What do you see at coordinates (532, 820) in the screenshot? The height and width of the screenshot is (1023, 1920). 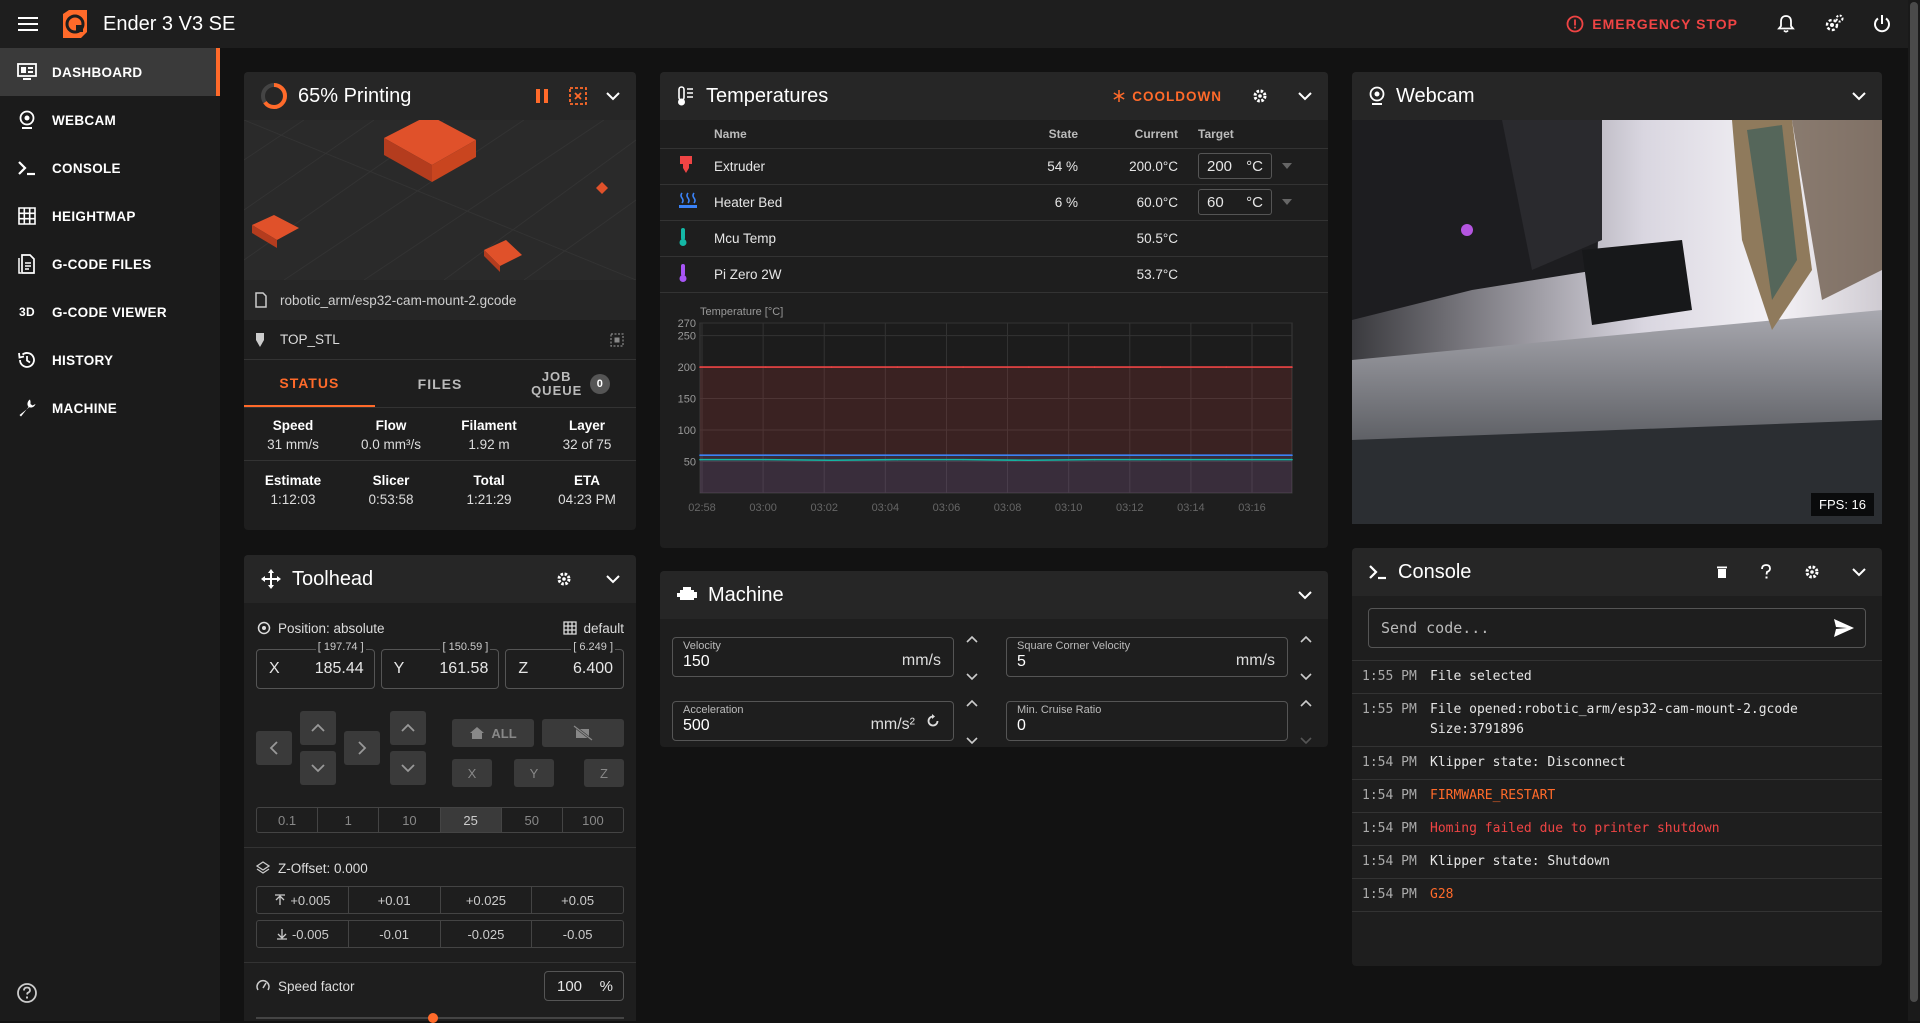 I see `step-50: 50` at bounding box center [532, 820].